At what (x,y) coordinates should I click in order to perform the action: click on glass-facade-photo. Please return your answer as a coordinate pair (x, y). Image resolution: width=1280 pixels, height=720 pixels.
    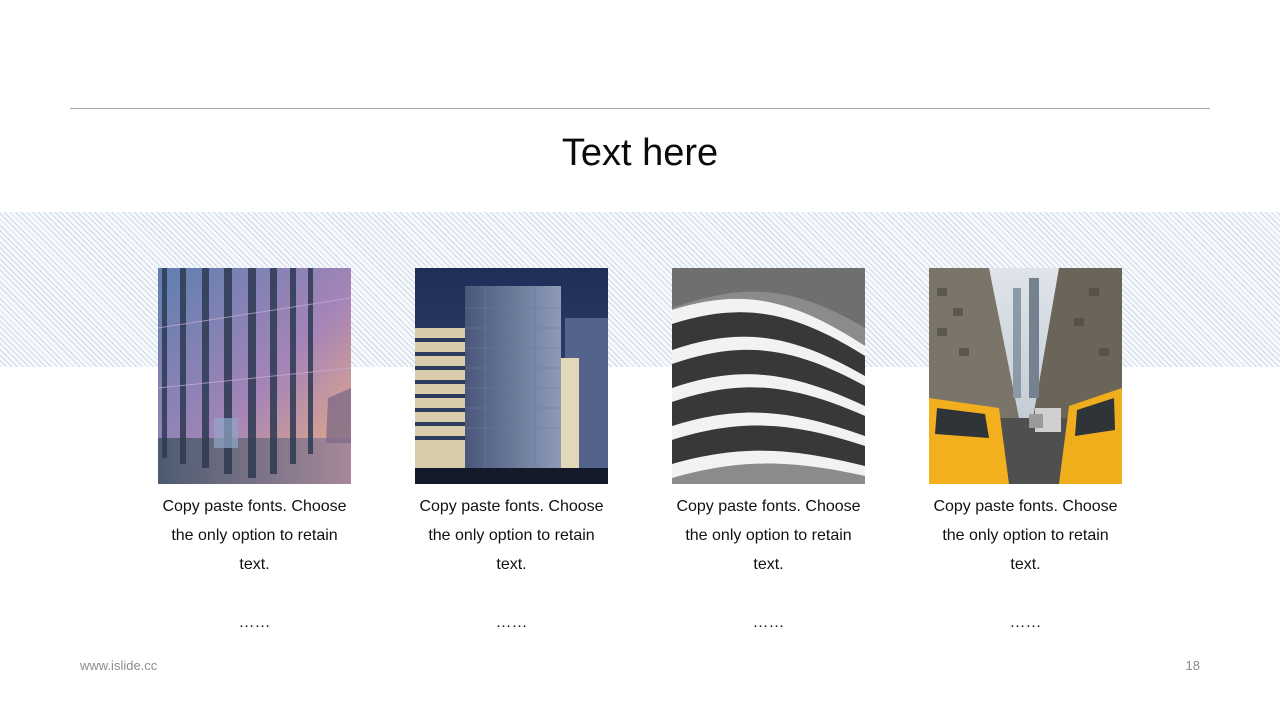
    Looking at the image, I should click on (254, 376).